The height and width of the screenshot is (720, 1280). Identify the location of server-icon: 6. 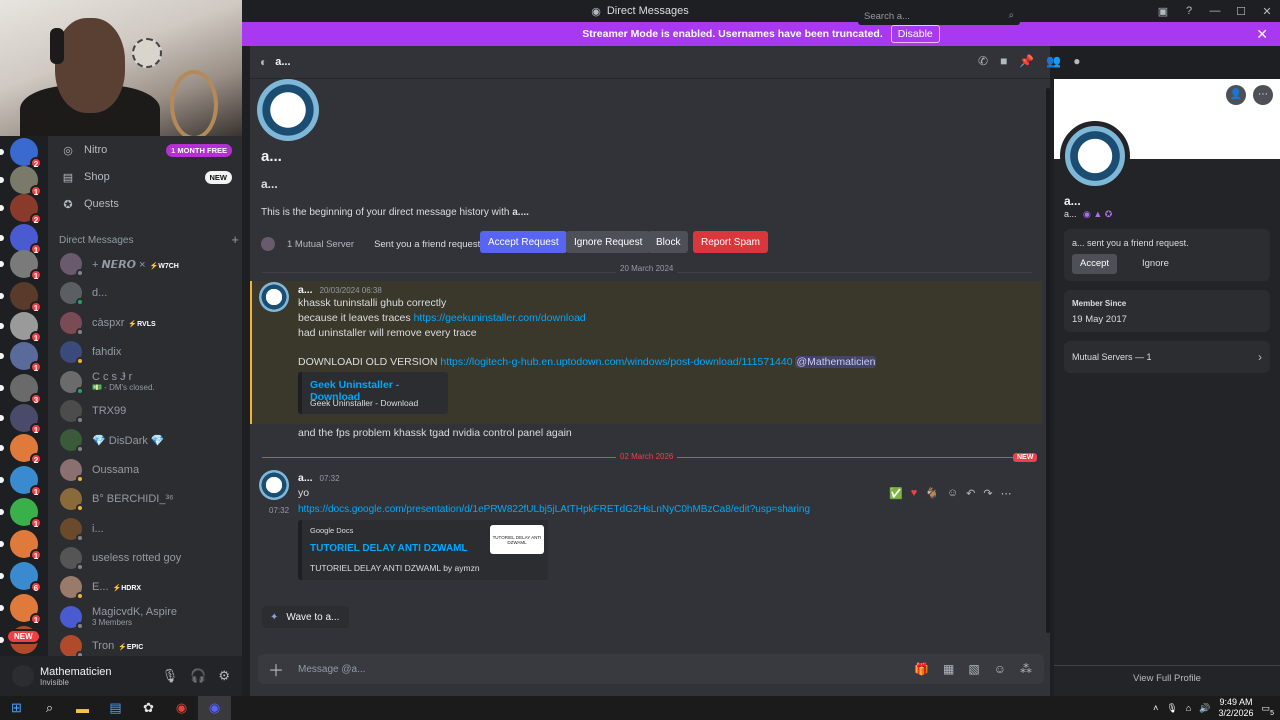
(26, 577).